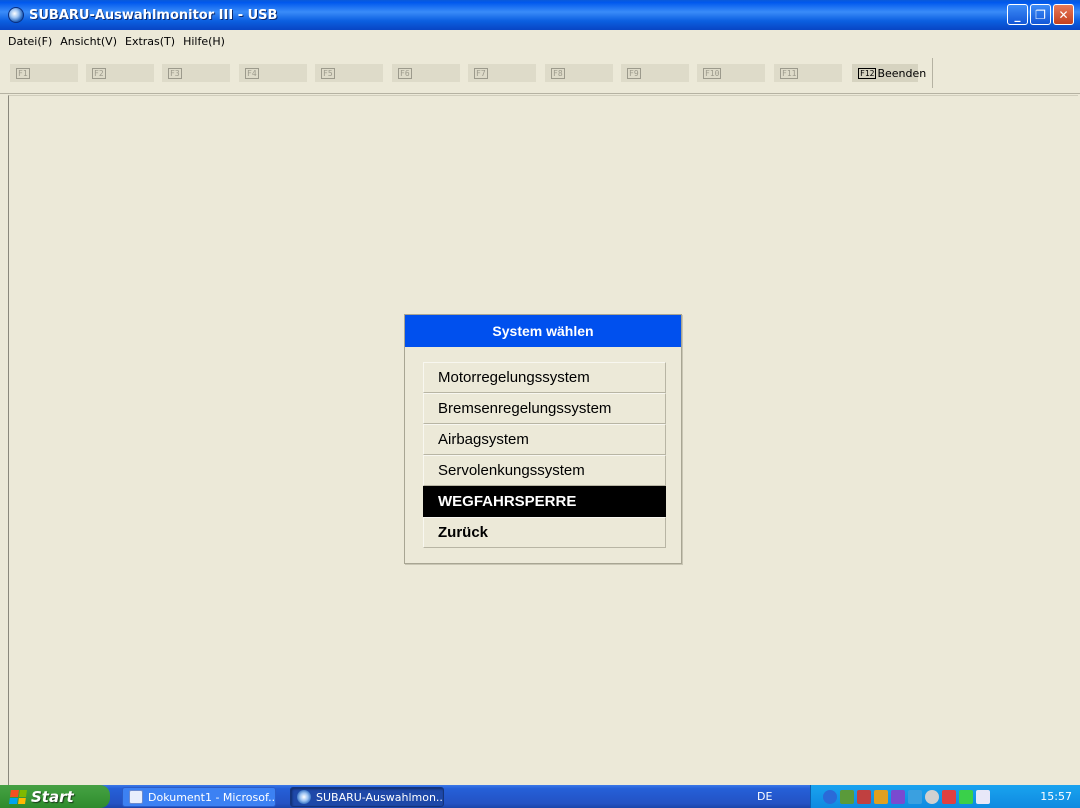 The width and height of the screenshot is (1080, 808). Describe the element at coordinates (789, 73) in the screenshot. I see `fkey-f11-cap: F11` at that location.